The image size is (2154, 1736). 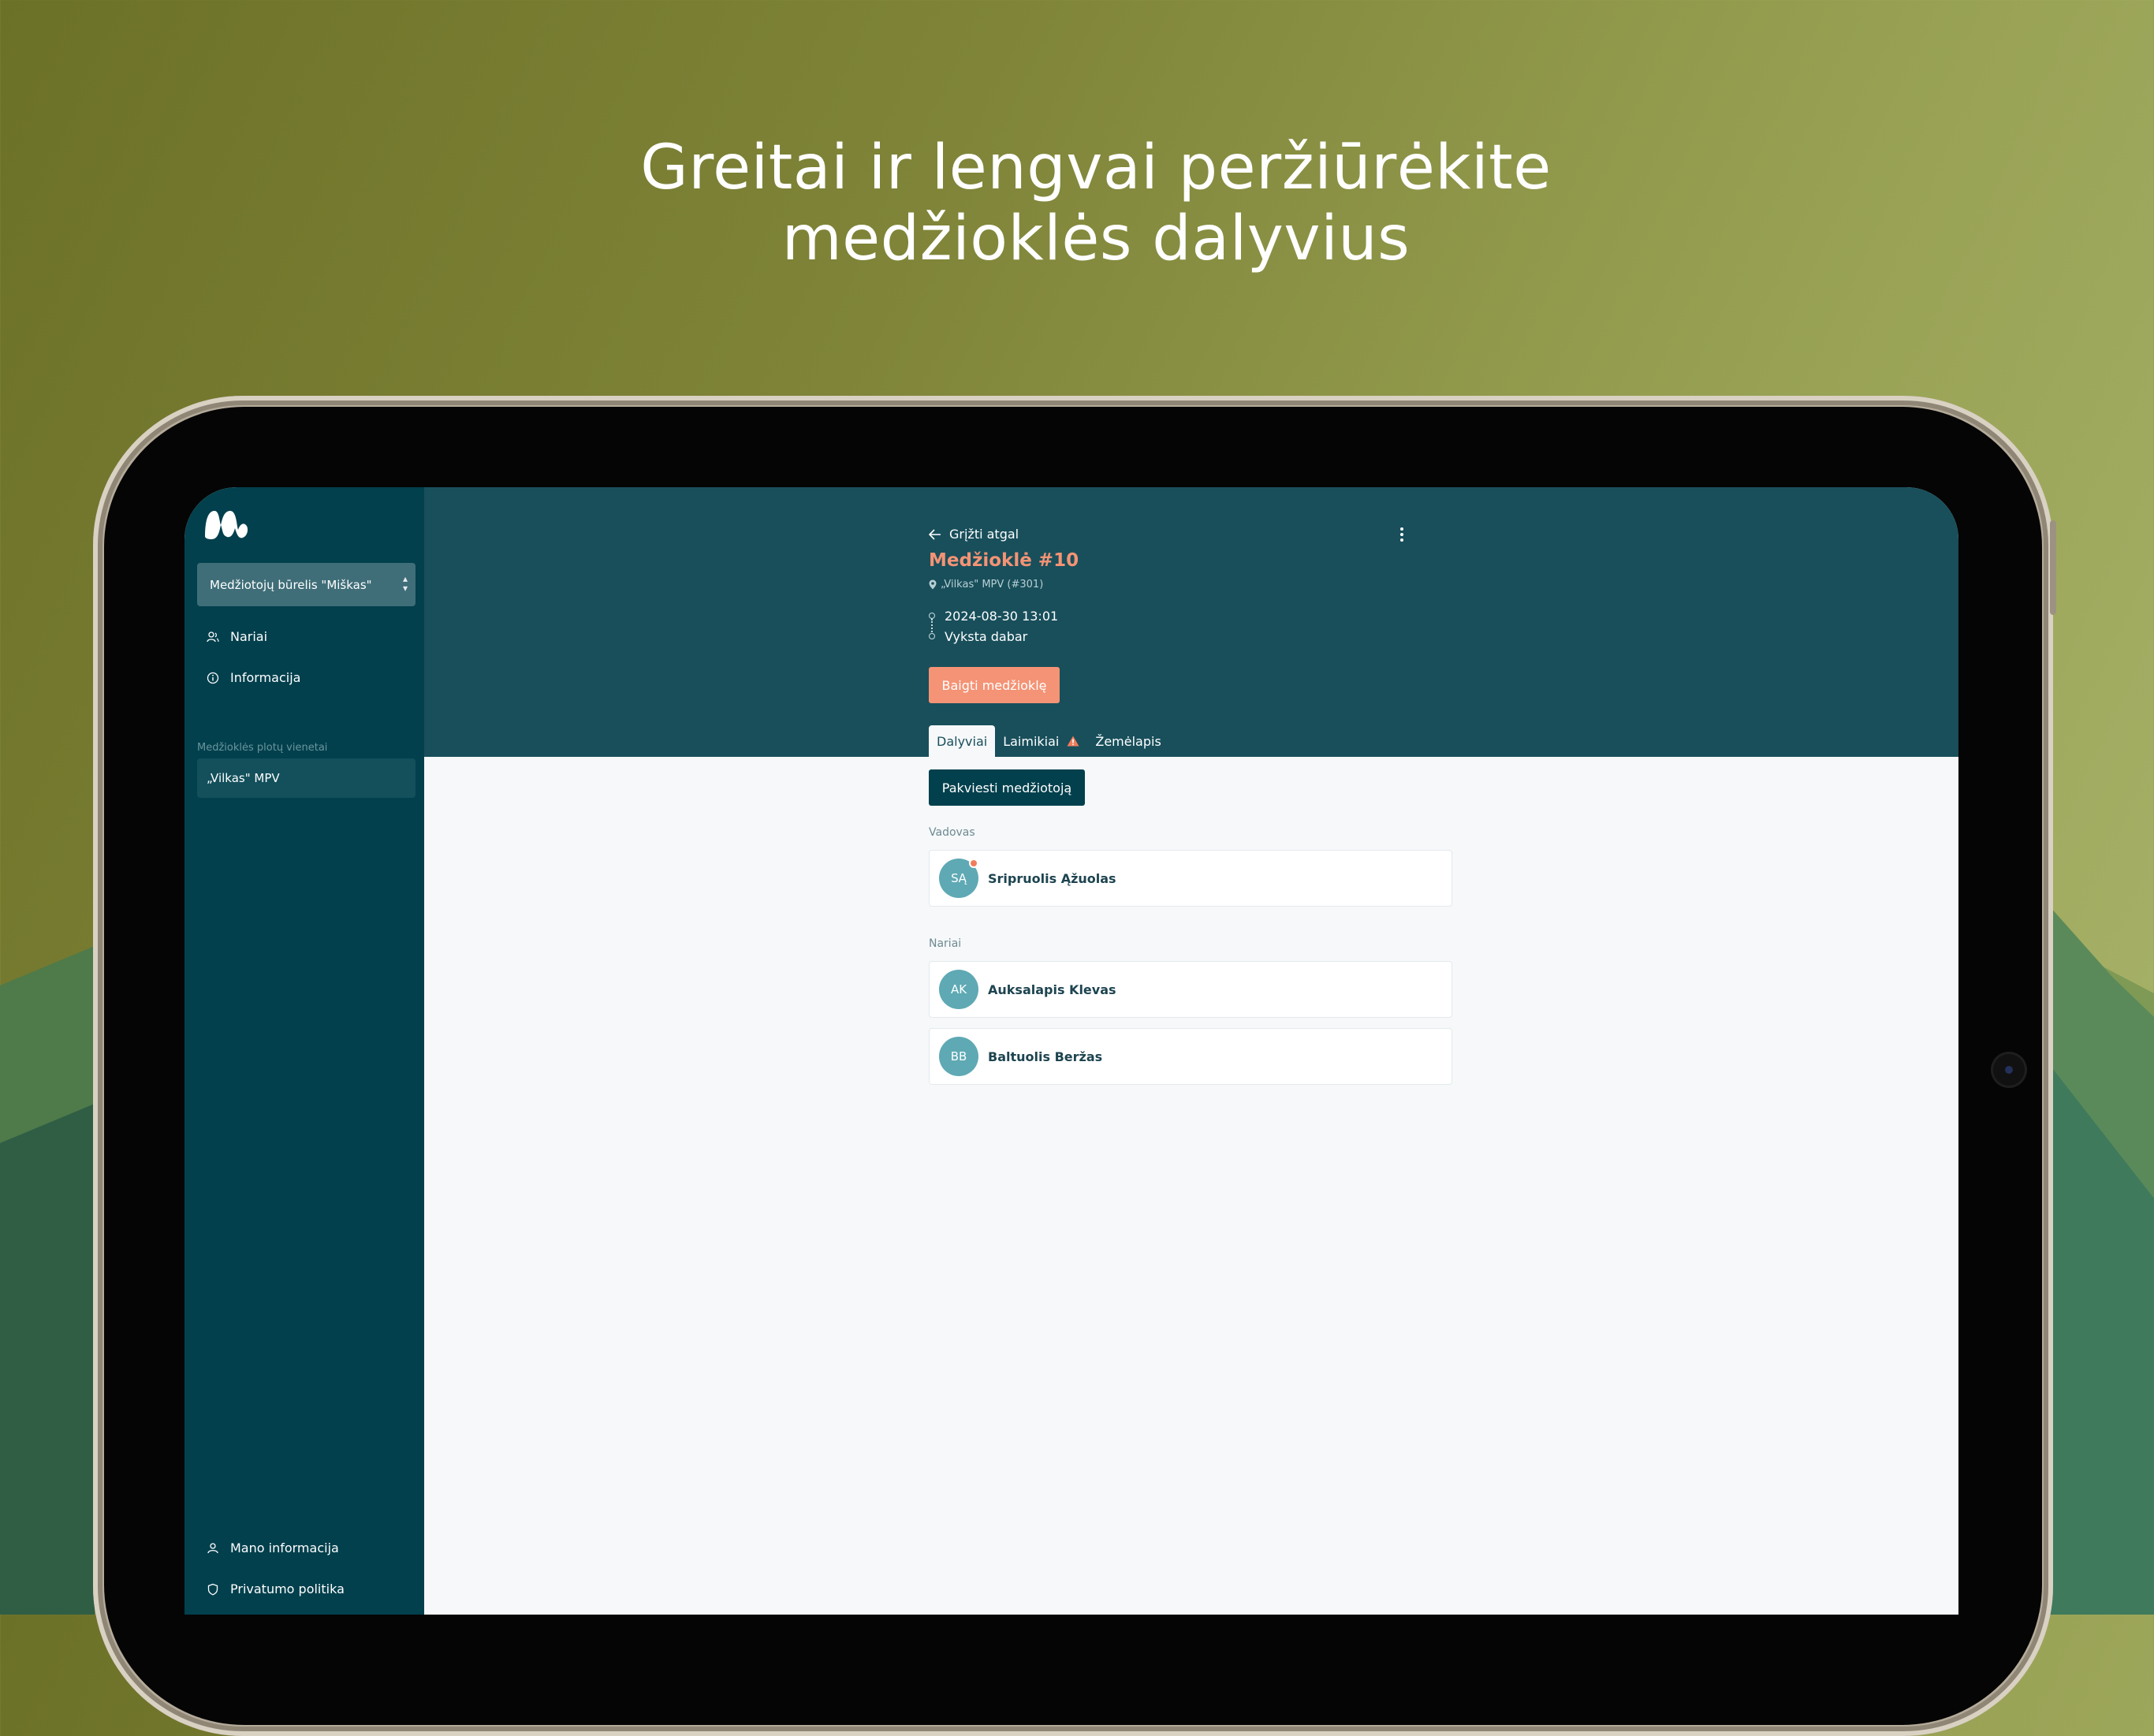 What do you see at coordinates (933, 584) in the screenshot?
I see `location-pin-icon` at bounding box center [933, 584].